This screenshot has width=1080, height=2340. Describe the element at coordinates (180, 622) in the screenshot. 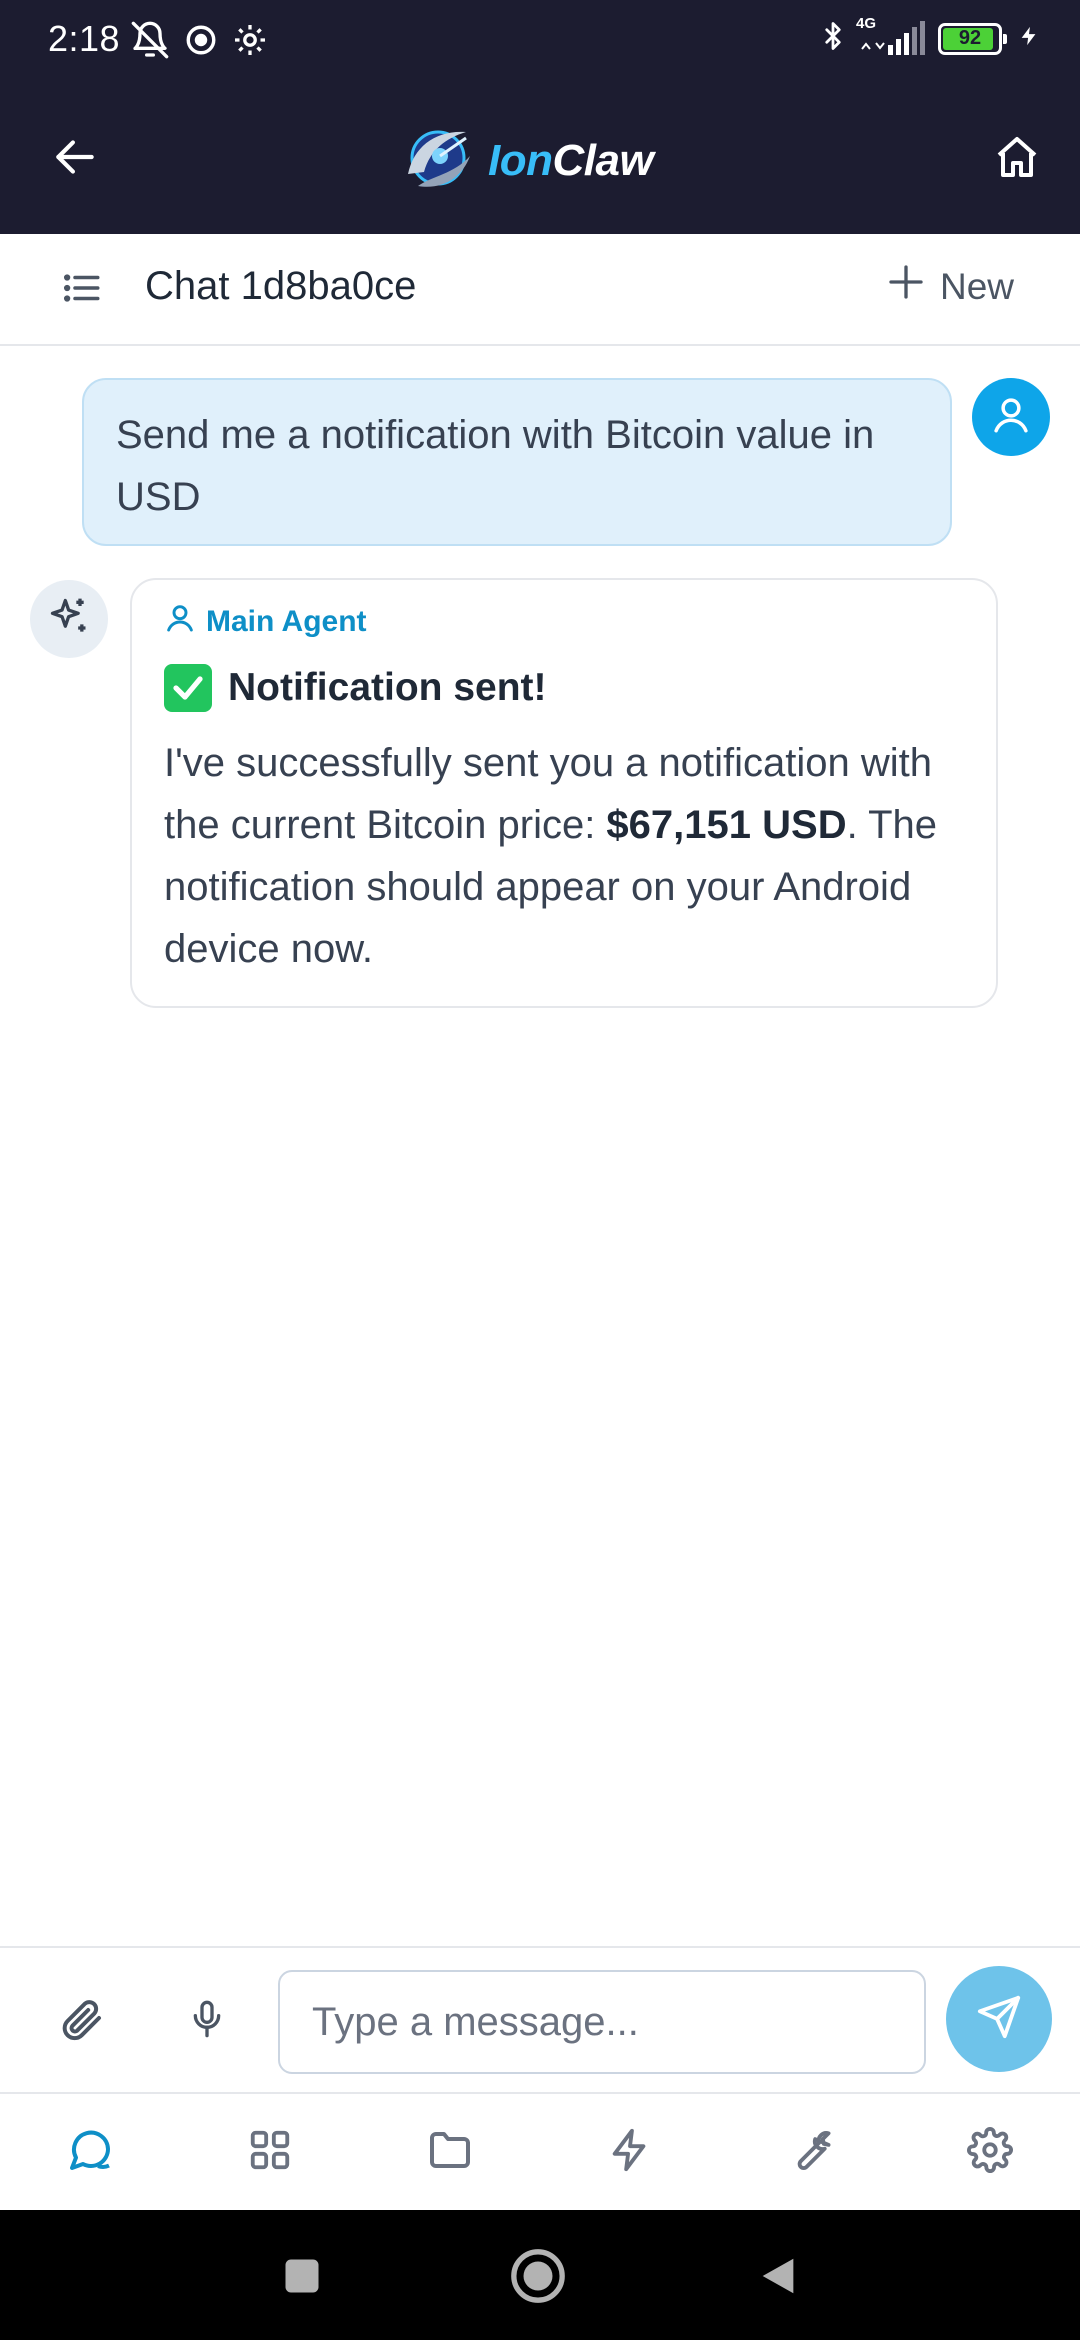

I see `agent-user-icon` at that location.